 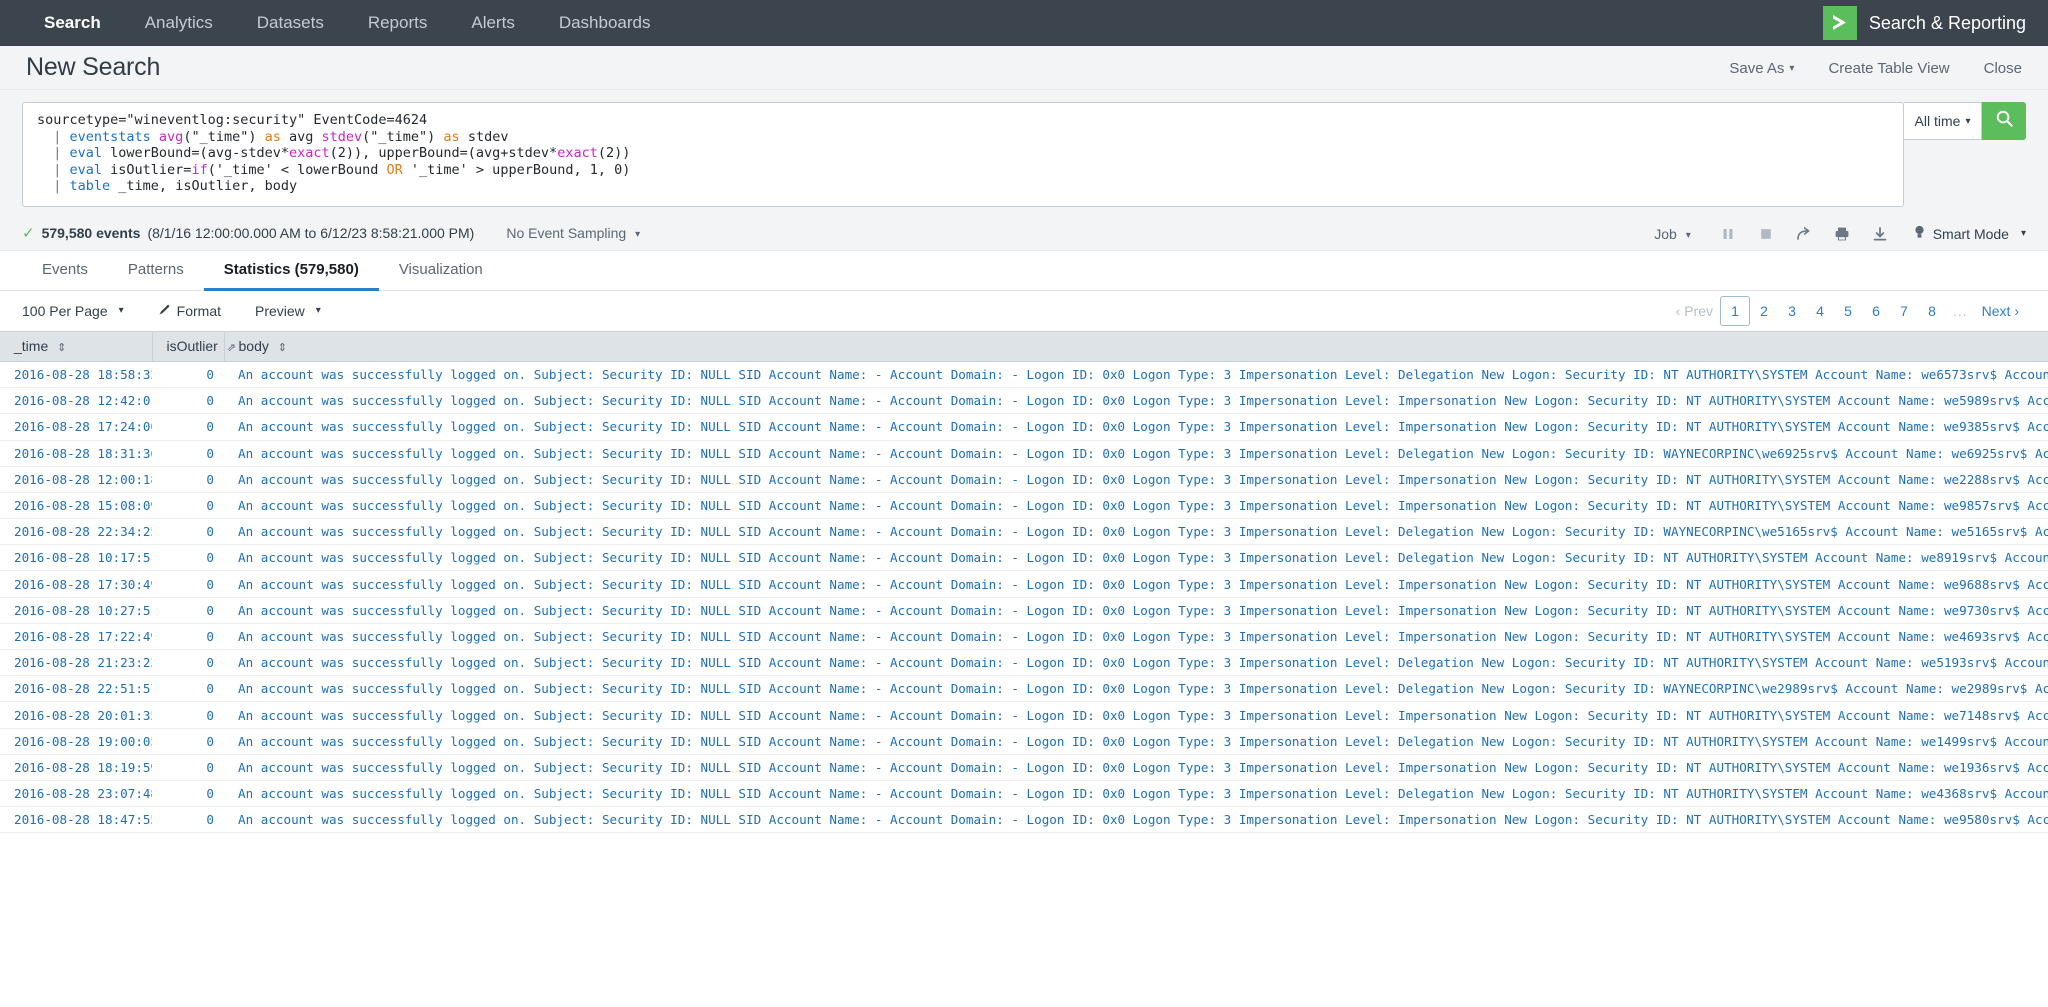 I want to click on pagination-page-6: 6, so click(x=1876, y=311).